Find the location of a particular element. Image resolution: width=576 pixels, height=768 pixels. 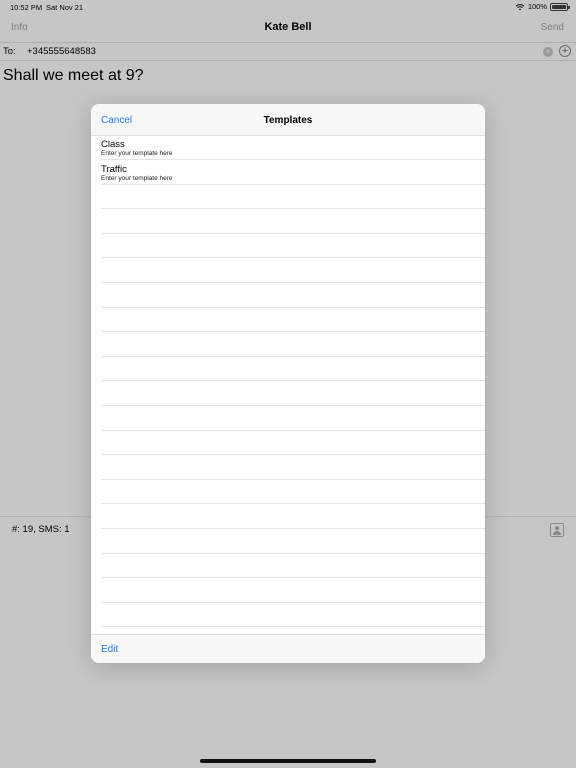

modal-header: Cancel Templates is located at coordinates (288, 120).